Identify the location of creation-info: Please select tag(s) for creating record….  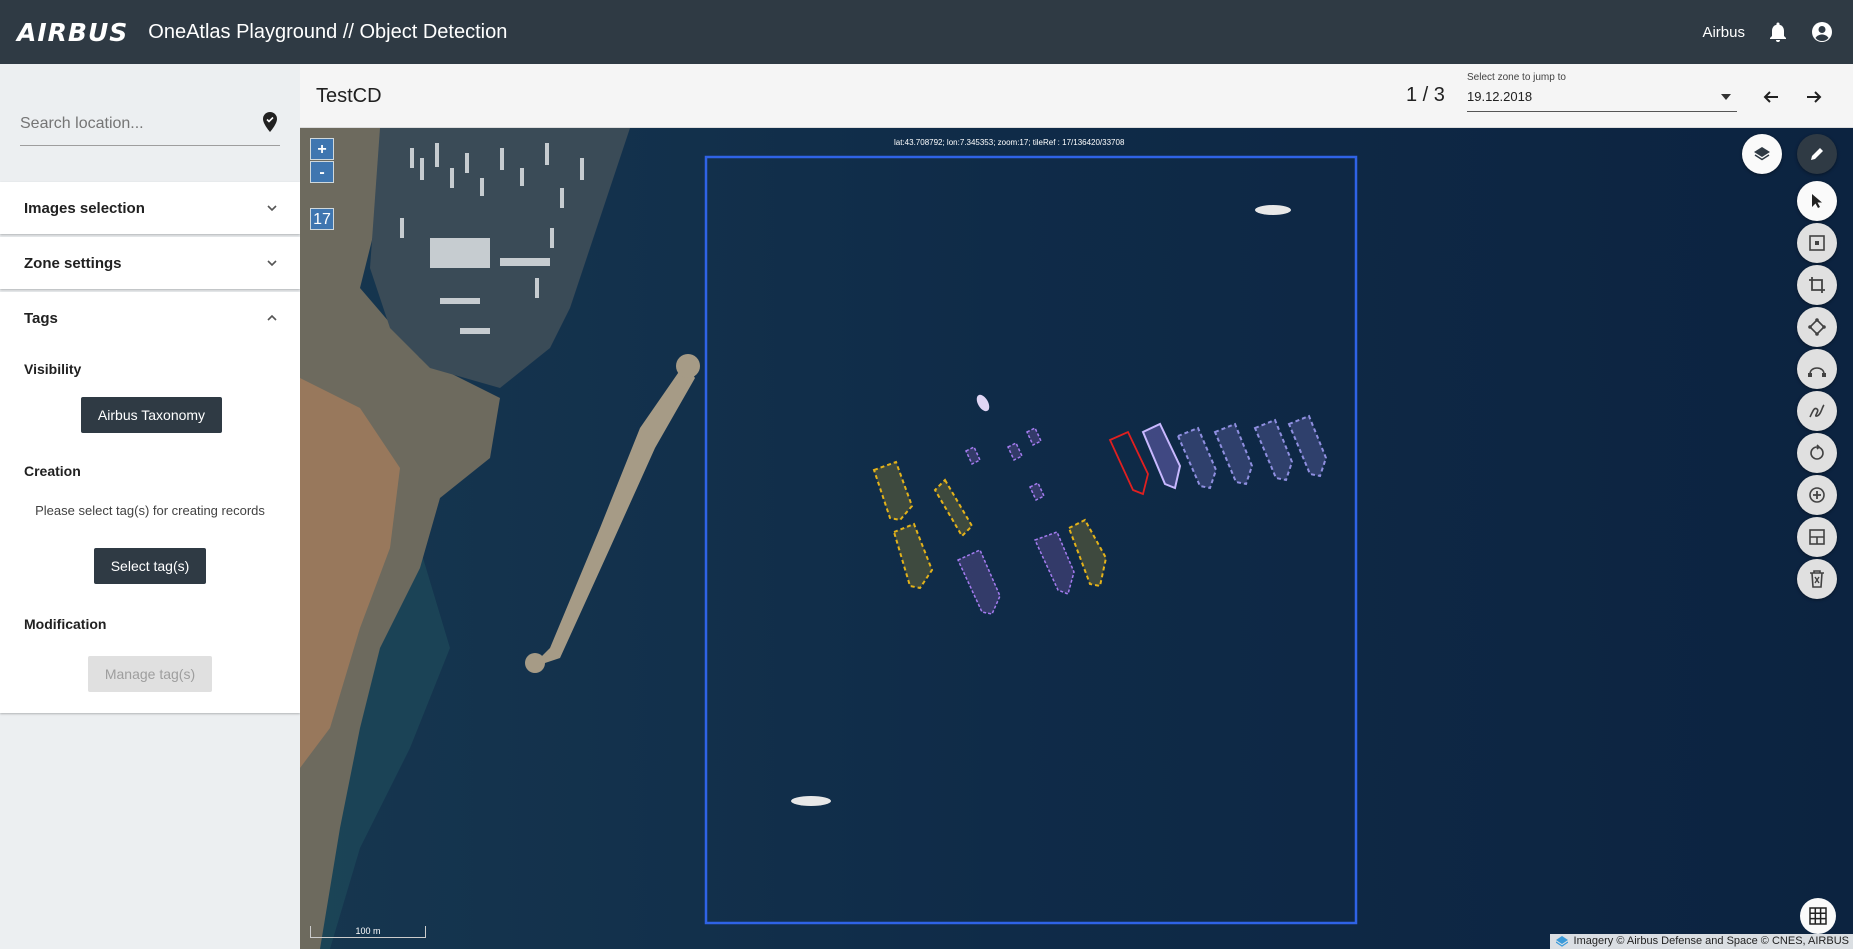
(150, 510).